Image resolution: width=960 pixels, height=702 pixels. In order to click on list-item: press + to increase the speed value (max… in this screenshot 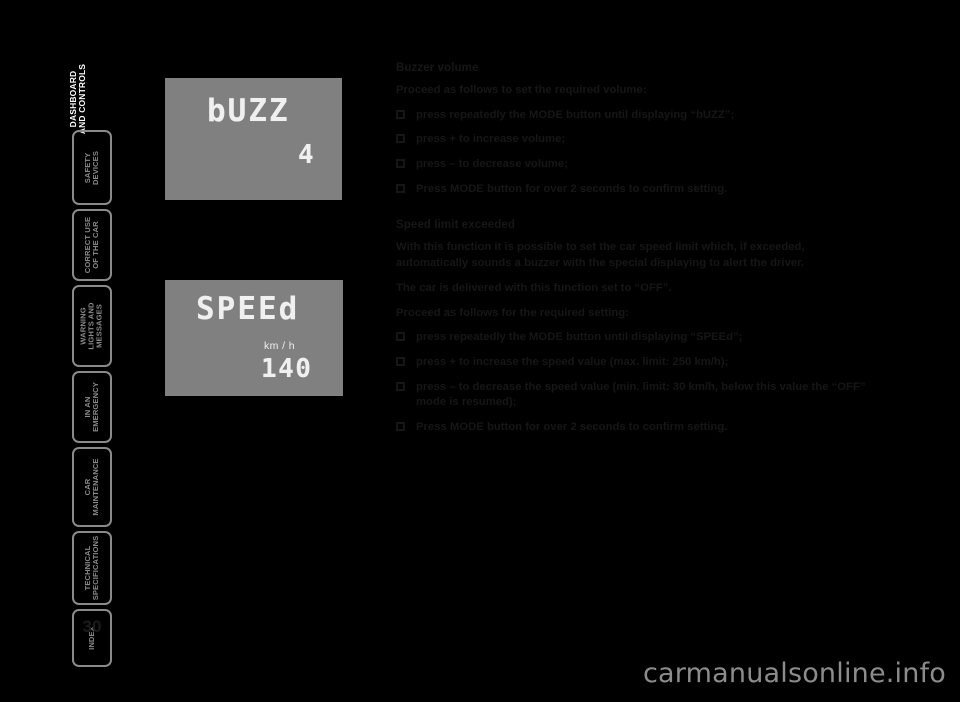, I will do `click(637, 363)`.